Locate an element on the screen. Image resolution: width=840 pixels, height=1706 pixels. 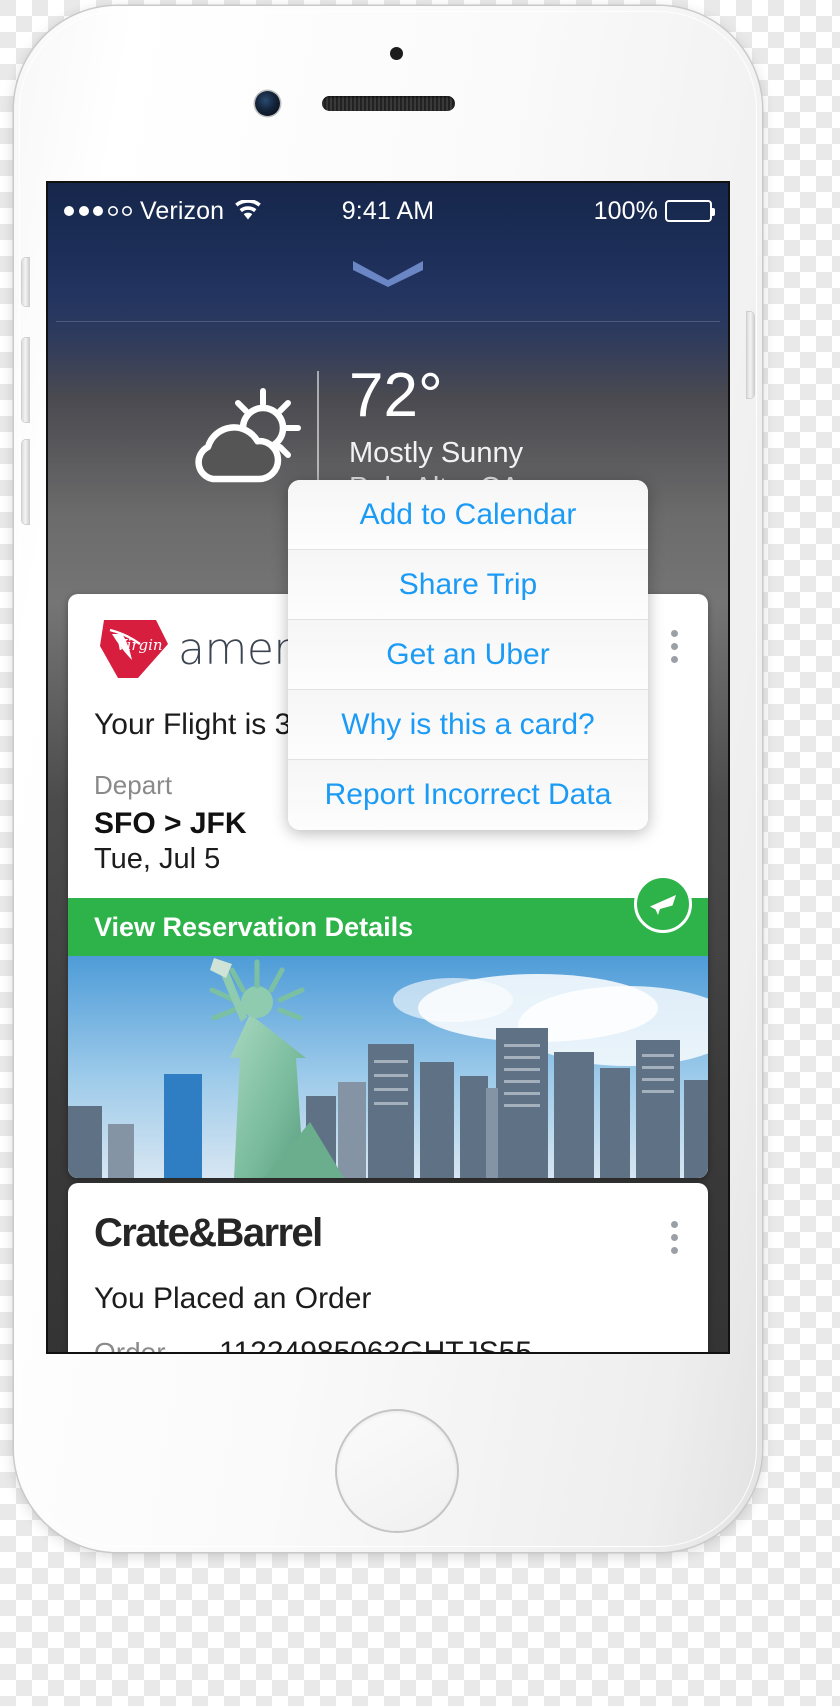
home-button is located at coordinates (397, 1471).